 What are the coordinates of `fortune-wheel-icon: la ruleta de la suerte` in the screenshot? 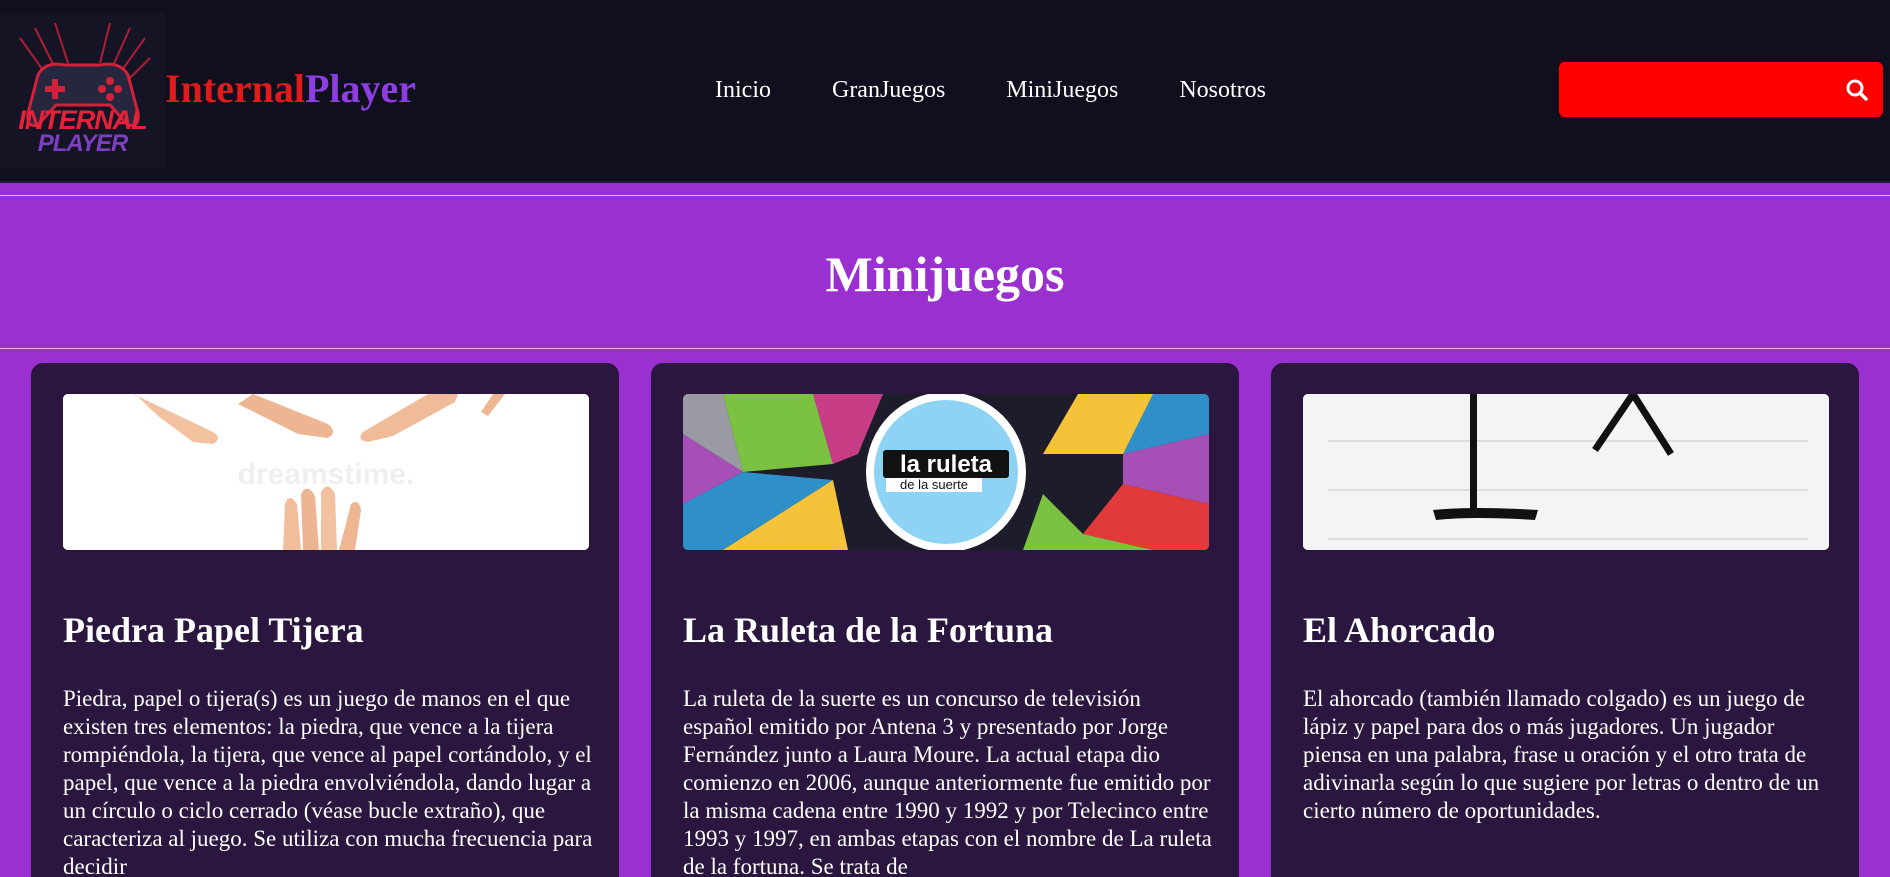 It's located at (946, 472).